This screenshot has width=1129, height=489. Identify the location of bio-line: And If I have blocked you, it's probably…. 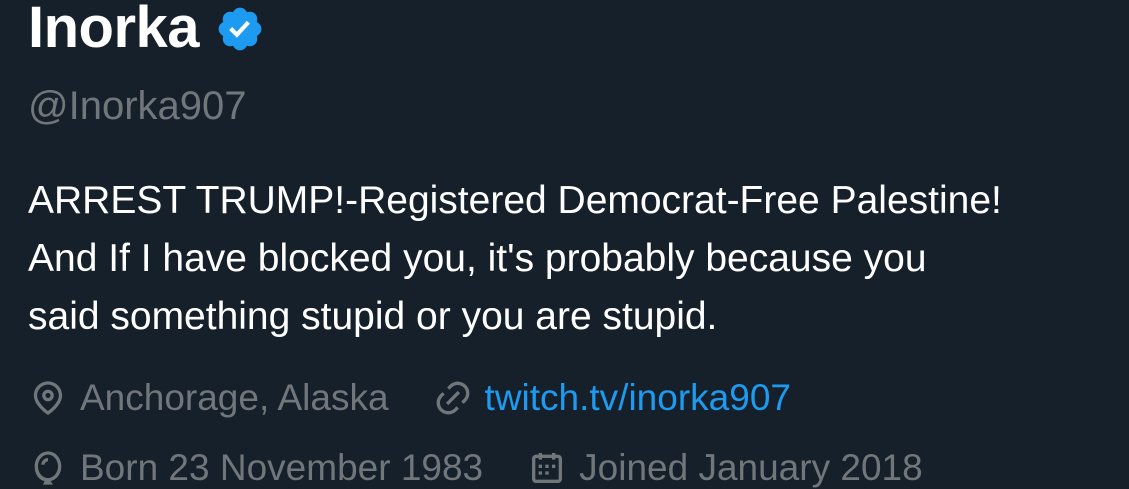
(477, 258).